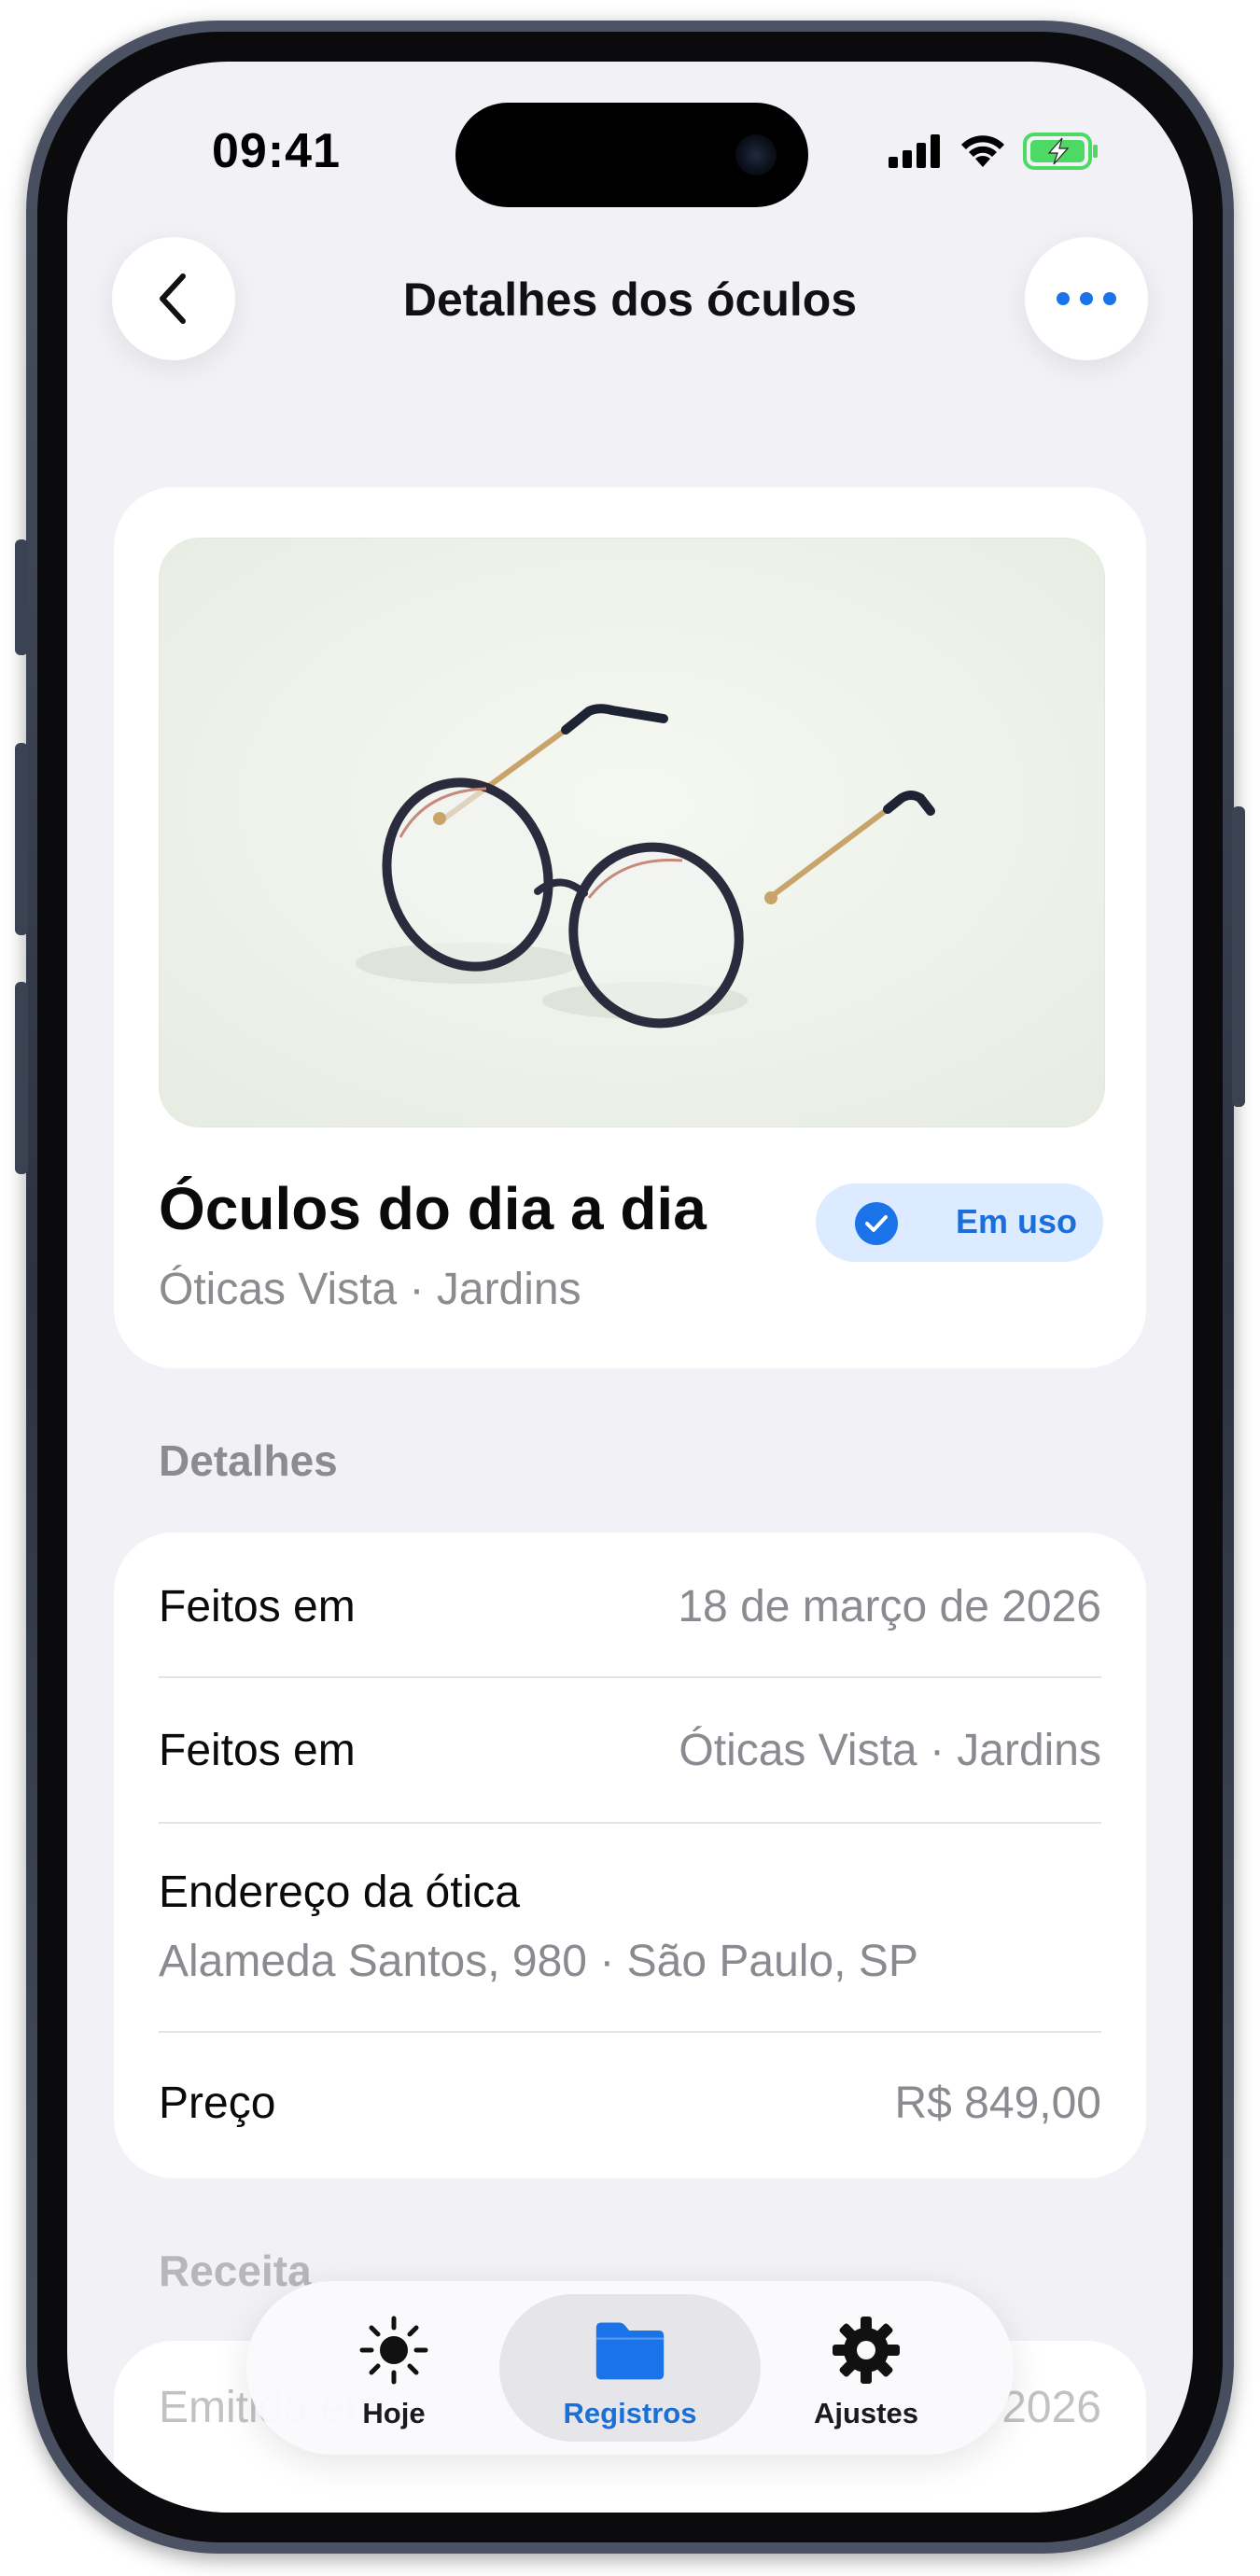  What do you see at coordinates (630, 300) in the screenshot?
I see `navigation-bar: Detalhes dos óculos` at bounding box center [630, 300].